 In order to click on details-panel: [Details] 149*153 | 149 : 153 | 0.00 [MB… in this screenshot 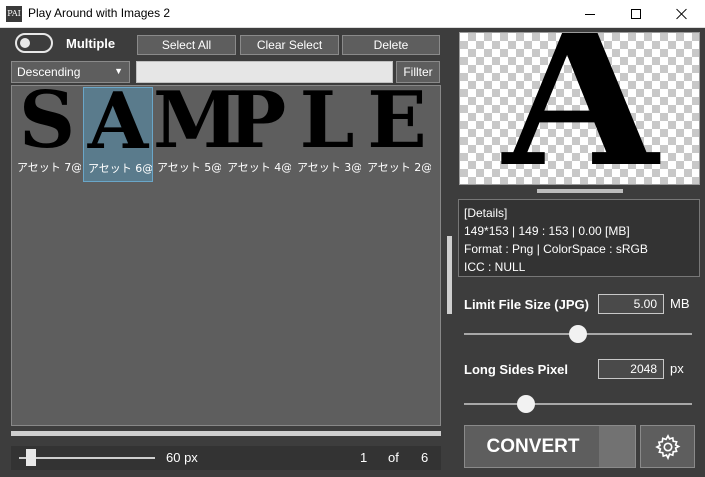, I will do `click(579, 238)`.